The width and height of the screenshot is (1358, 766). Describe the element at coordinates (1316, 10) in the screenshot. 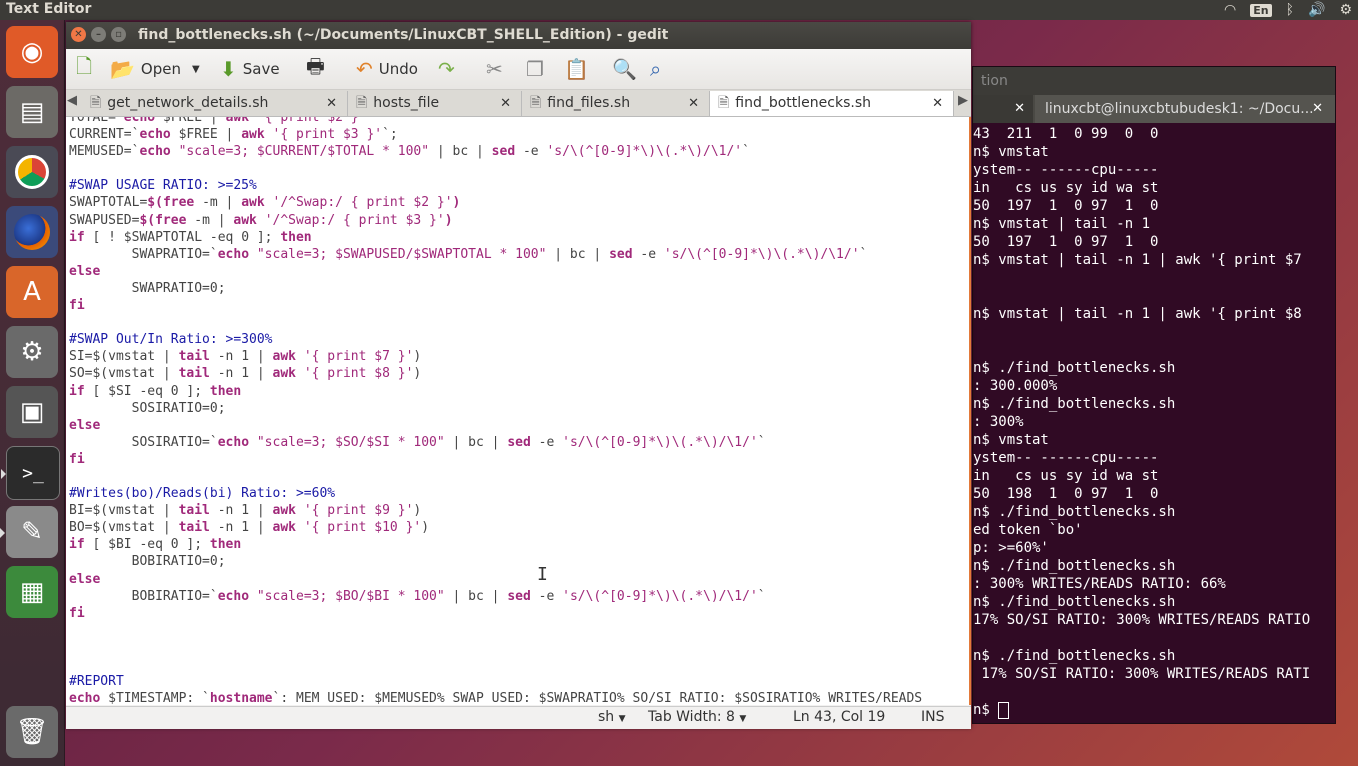

I see `volume-icon: 🔊` at that location.